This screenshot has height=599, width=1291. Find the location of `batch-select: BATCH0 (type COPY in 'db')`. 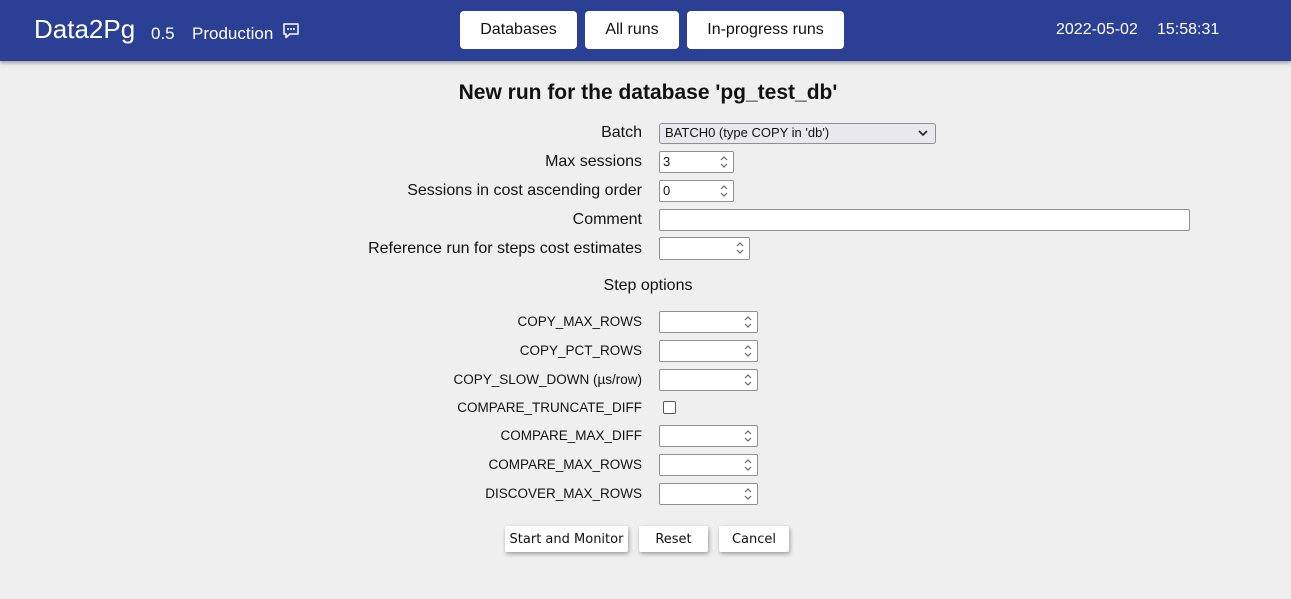

batch-select: BATCH0 (type COPY in 'db') is located at coordinates (797, 133).